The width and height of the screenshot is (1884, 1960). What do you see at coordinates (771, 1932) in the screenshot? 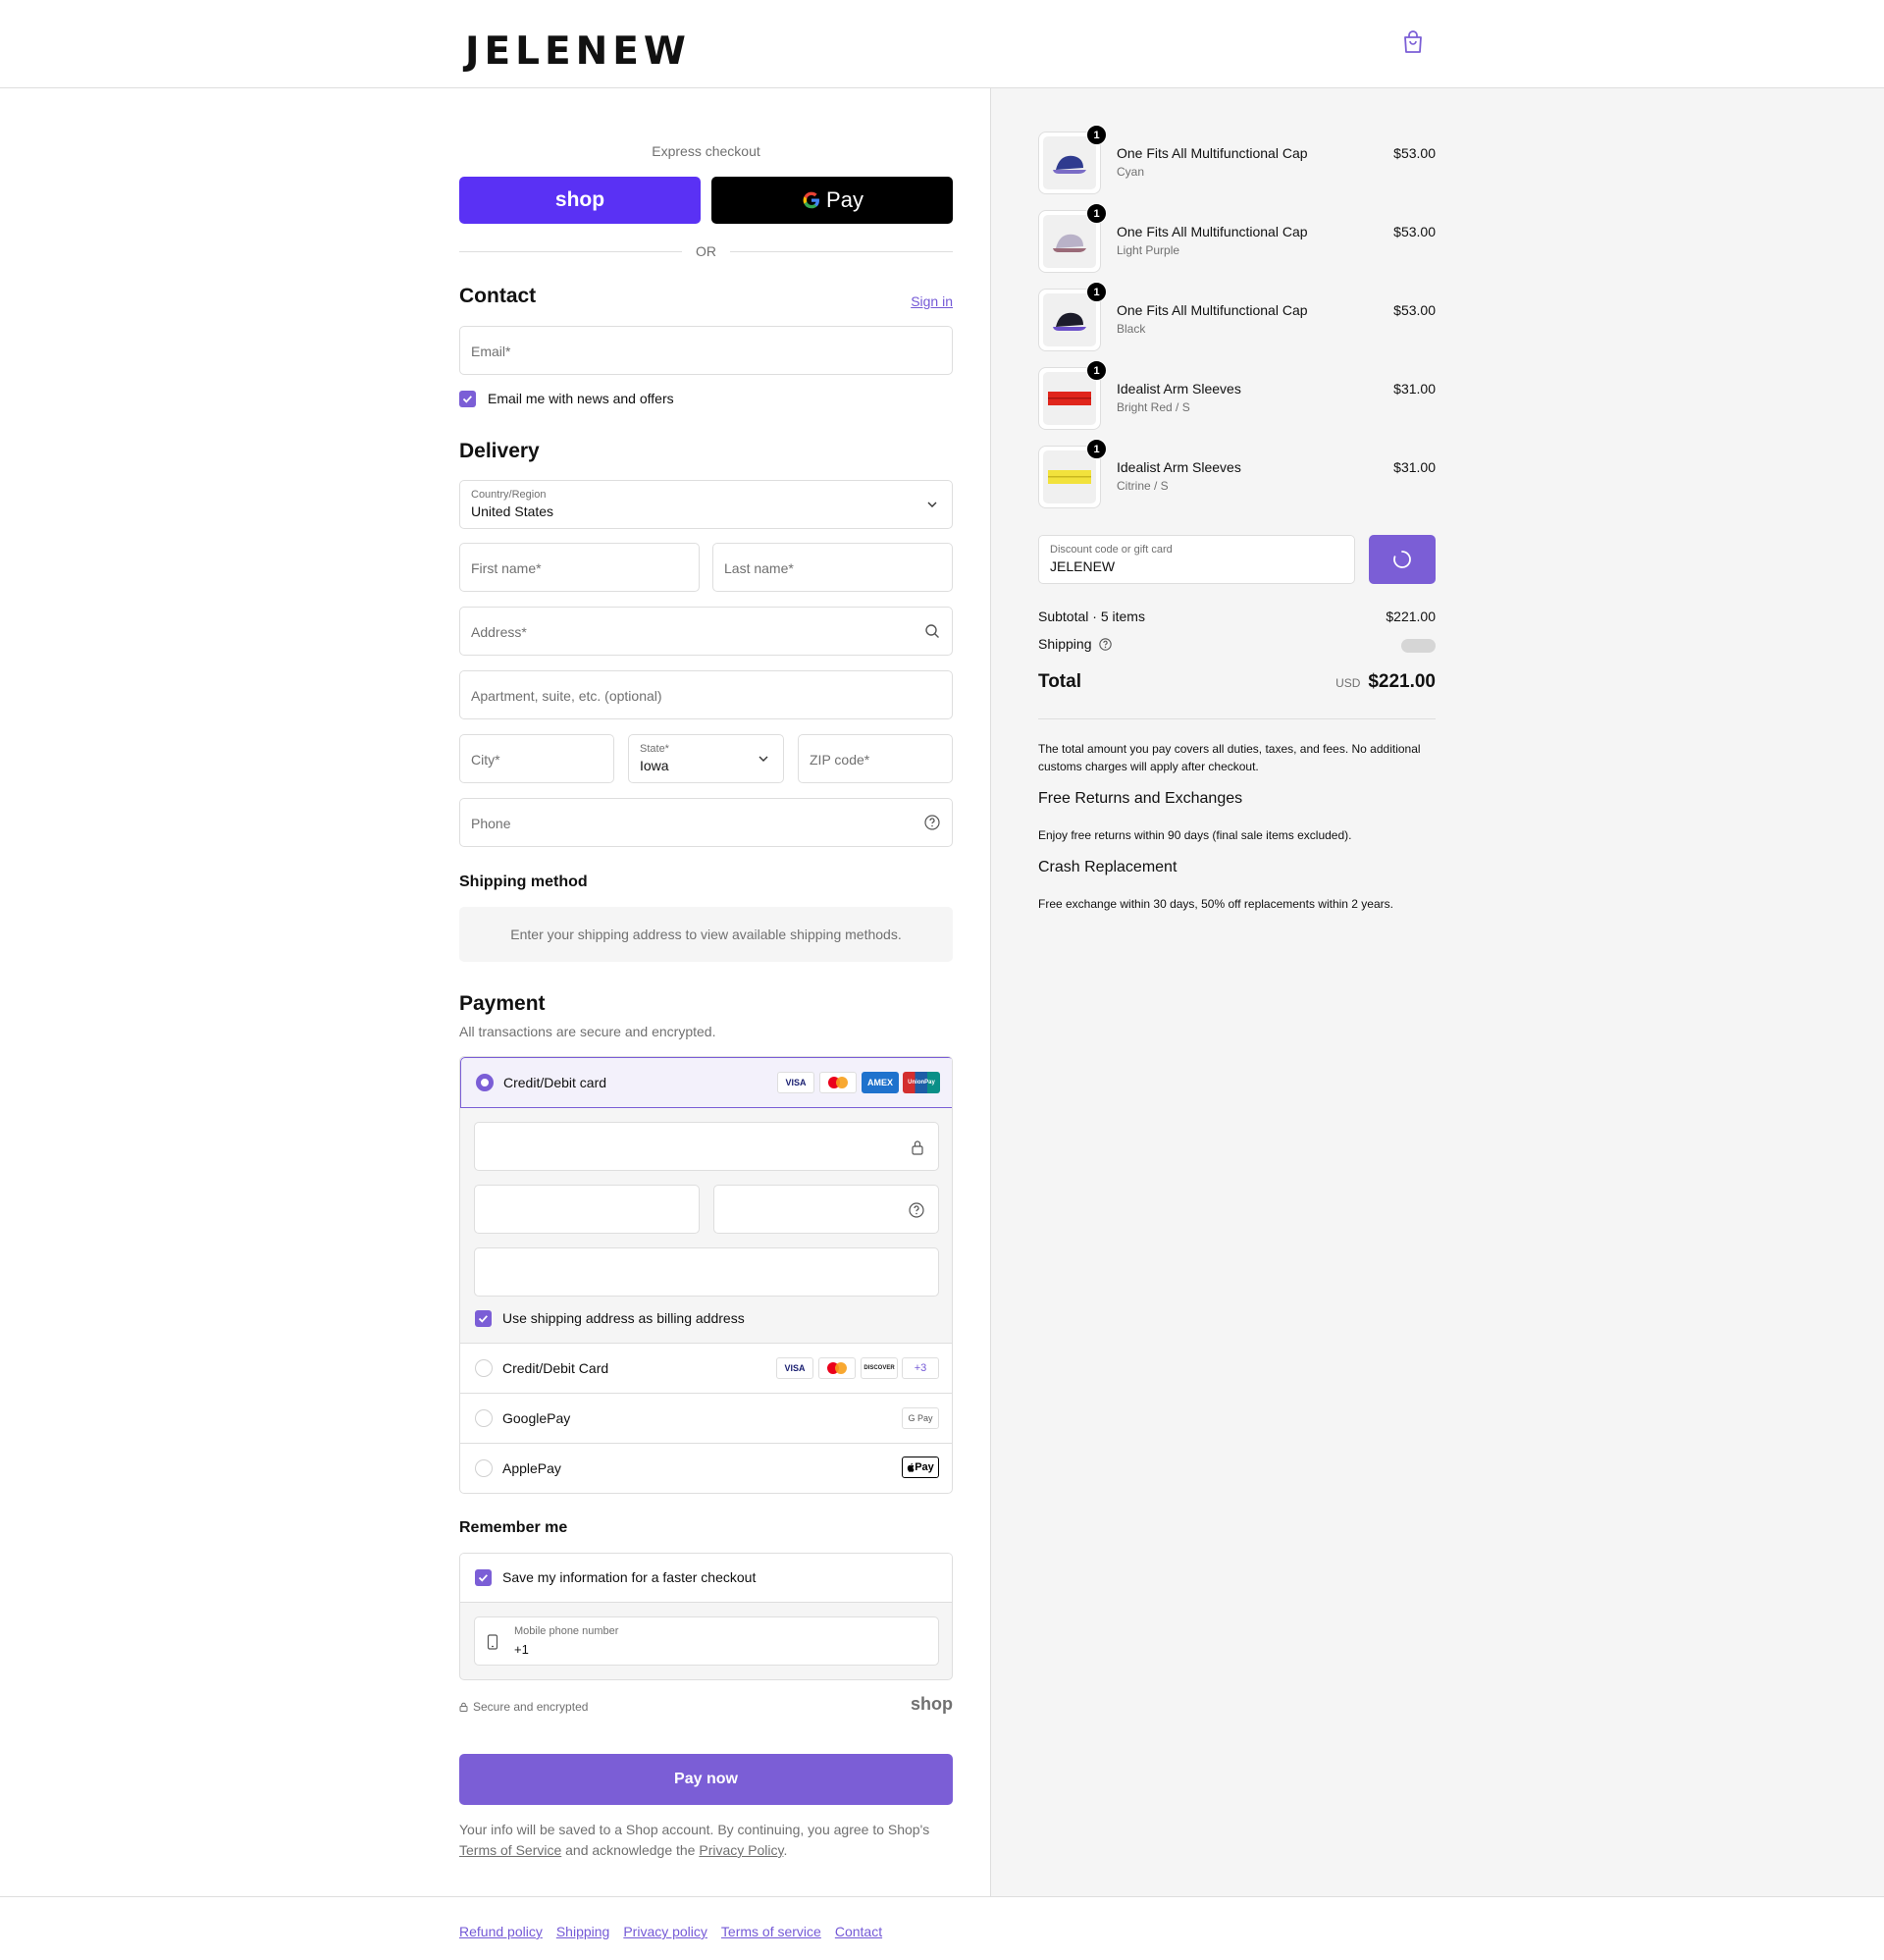
I see `terms-of-service-link: Terms of service` at bounding box center [771, 1932].